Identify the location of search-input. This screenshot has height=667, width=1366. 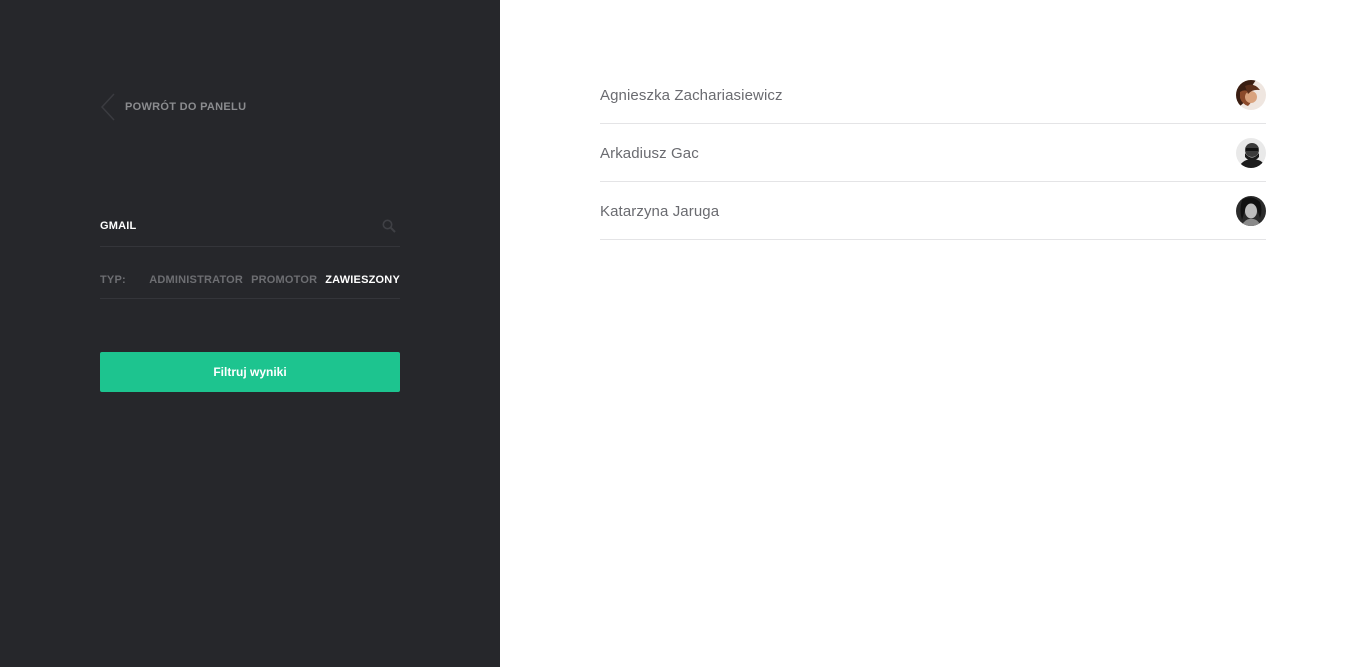
(235, 226).